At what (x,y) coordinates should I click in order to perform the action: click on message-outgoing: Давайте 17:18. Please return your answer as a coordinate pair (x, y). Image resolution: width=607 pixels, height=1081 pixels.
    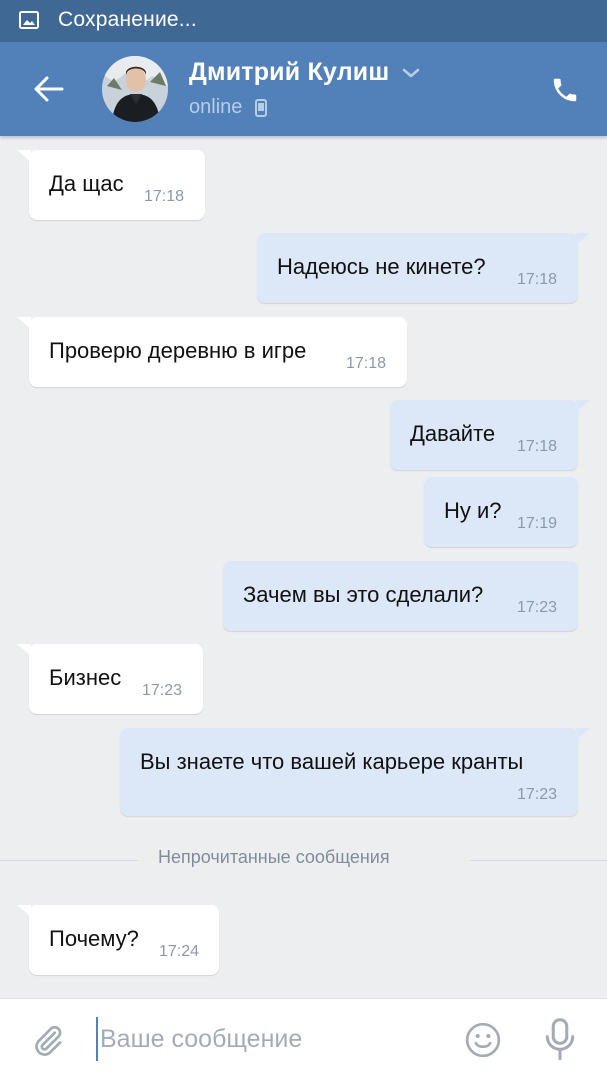
    Looking at the image, I should click on (490, 435).